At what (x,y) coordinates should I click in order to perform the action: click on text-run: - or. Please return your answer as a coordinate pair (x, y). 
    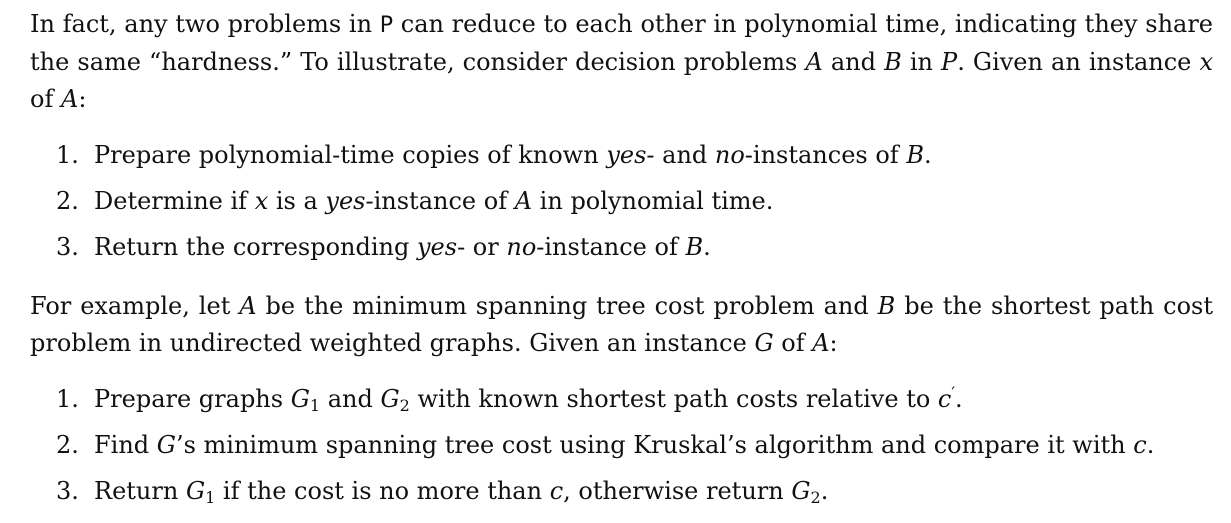
    Looking at the image, I should click on (482, 247).